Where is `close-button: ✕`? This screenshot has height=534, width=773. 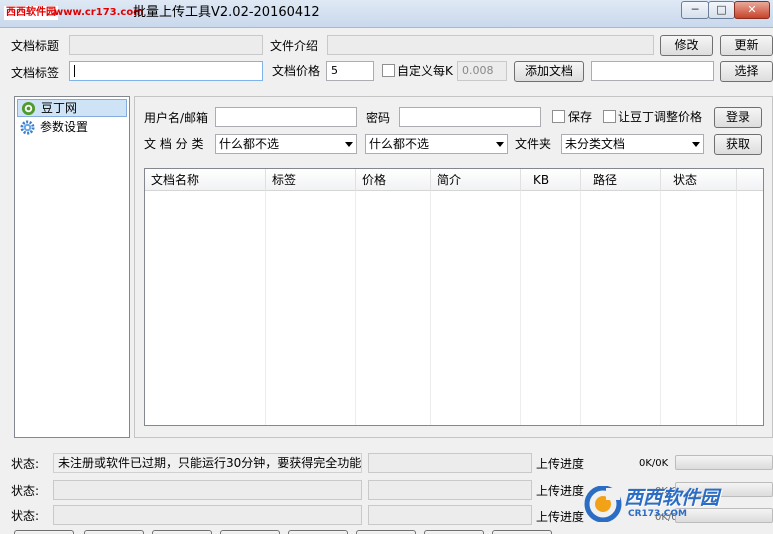
close-button: ✕ is located at coordinates (752, 10).